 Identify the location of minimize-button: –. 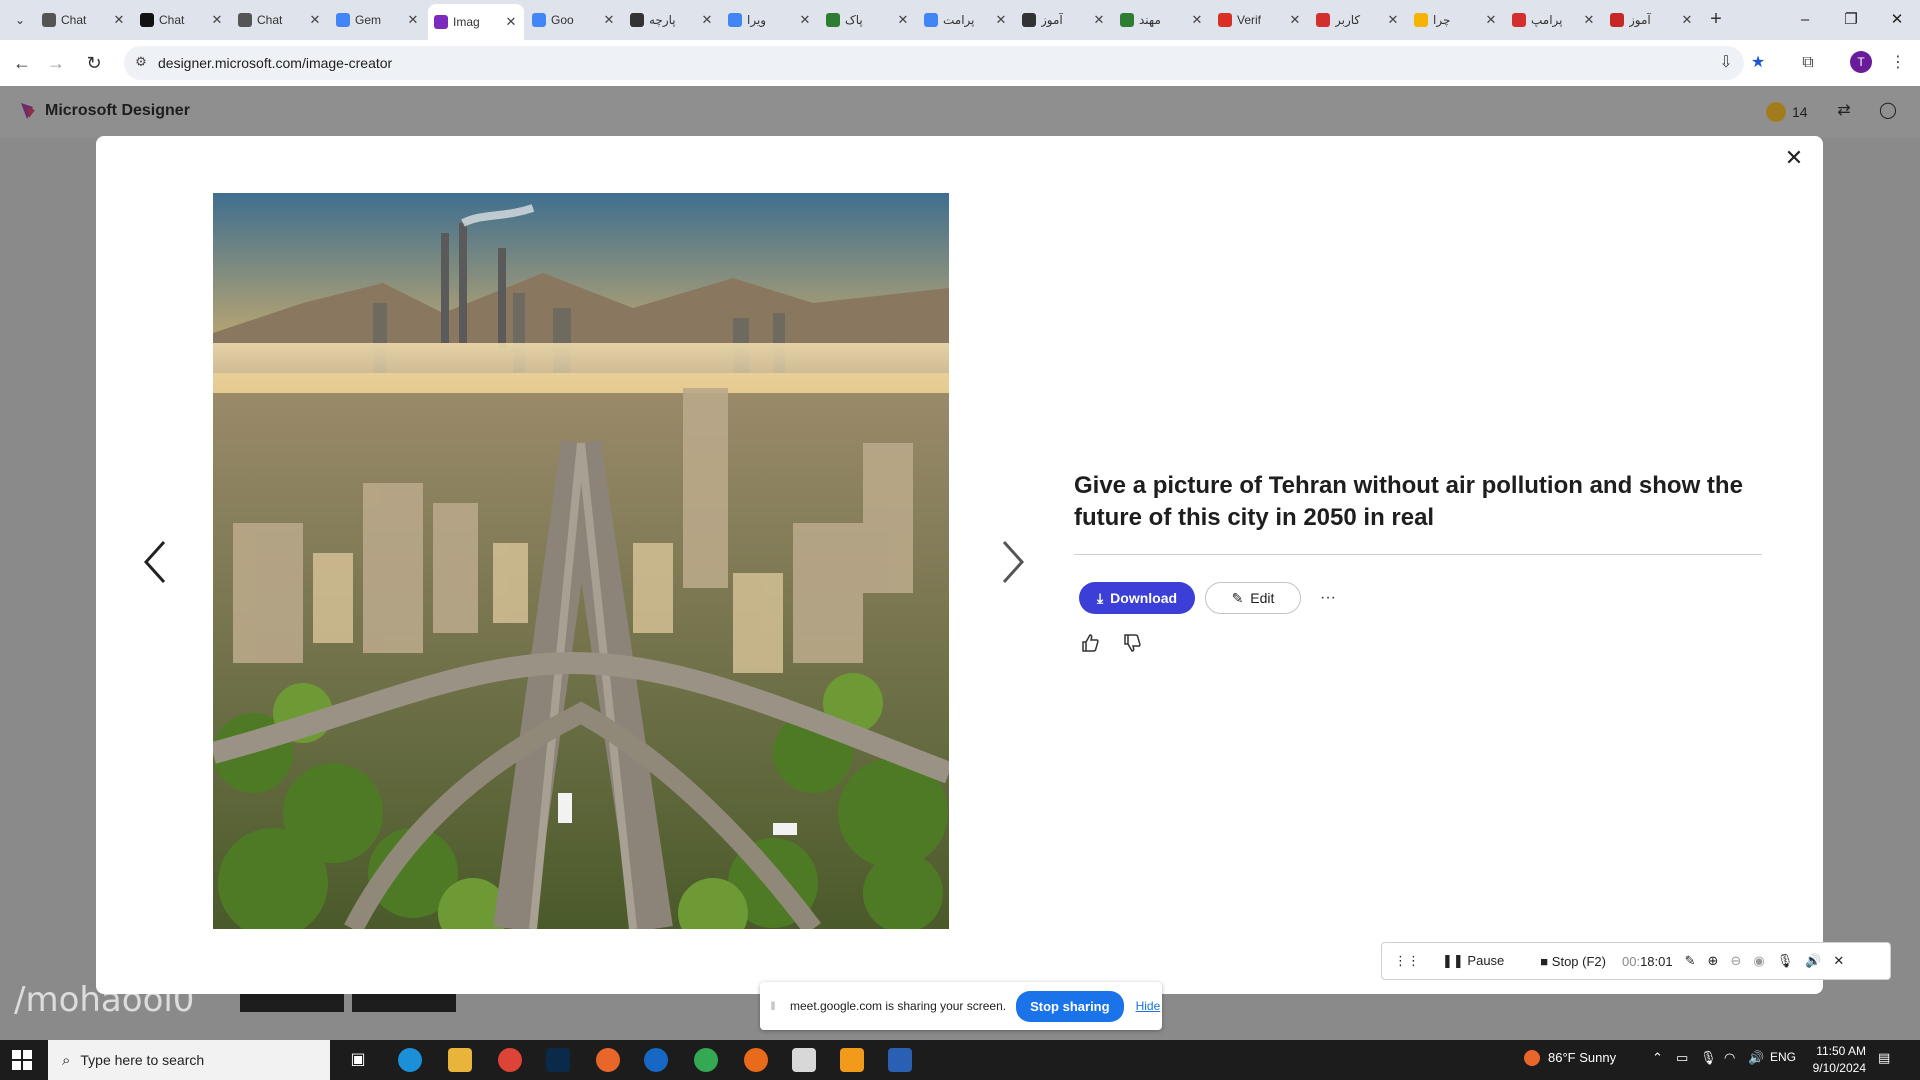
(1805, 20).